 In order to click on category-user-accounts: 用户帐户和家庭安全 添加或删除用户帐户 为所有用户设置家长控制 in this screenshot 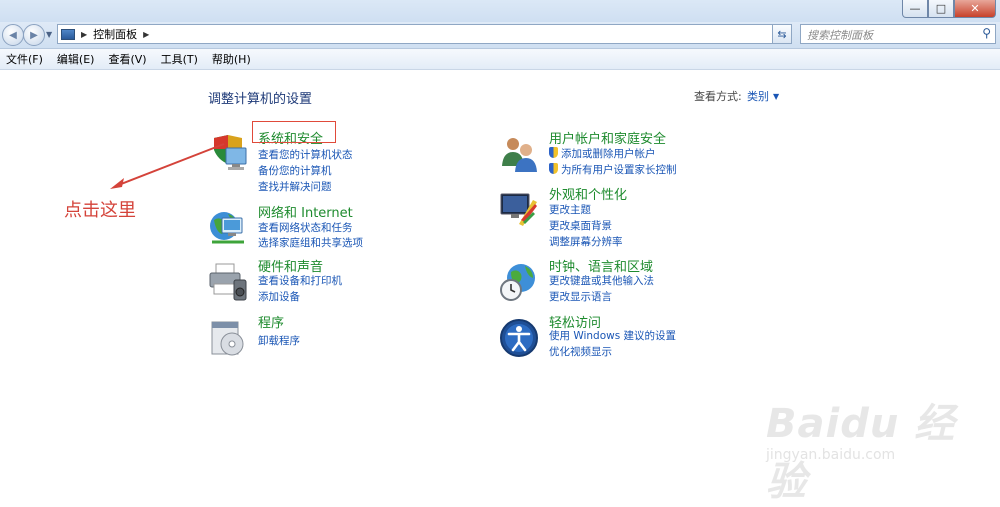, I will do `click(629, 156)`.